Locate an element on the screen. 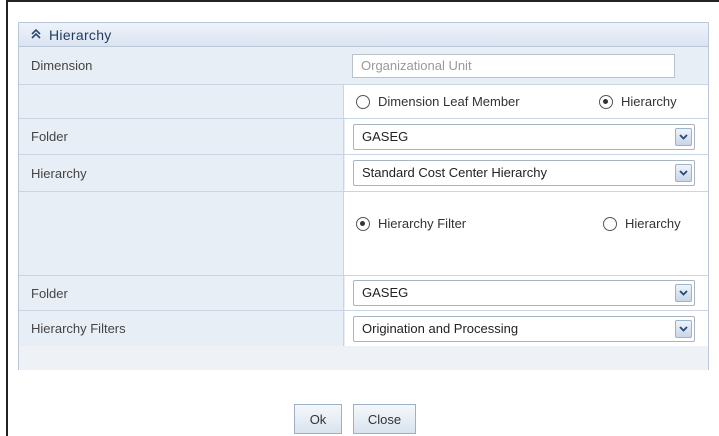  panel-header: Hierarchy is located at coordinates (363, 35).